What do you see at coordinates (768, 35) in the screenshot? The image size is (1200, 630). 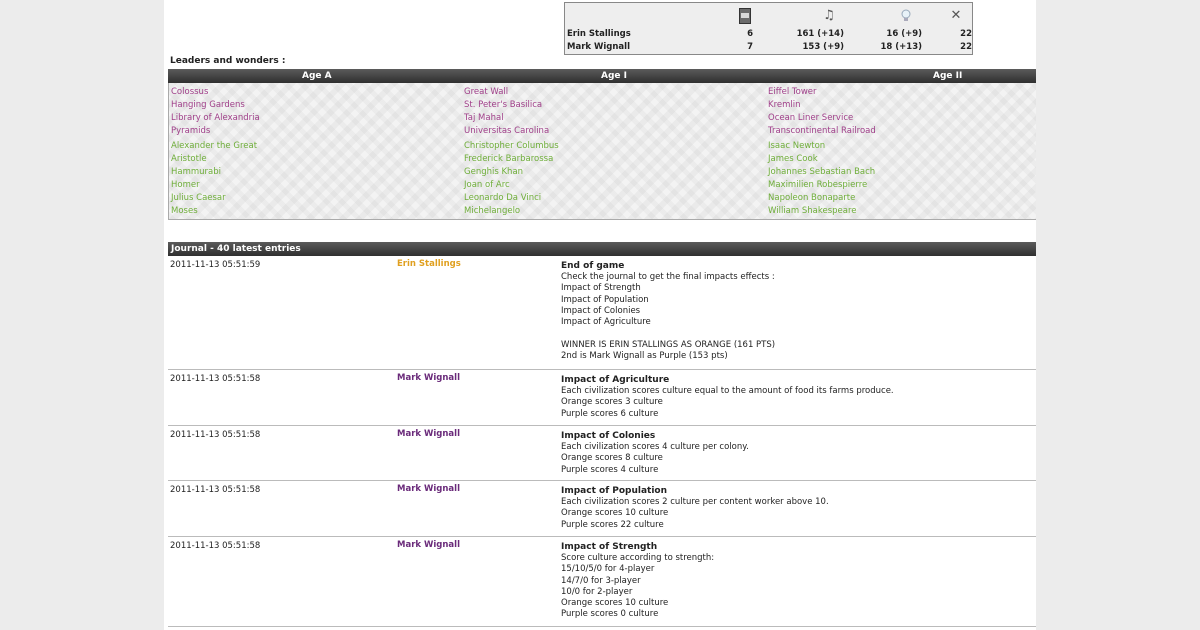 I see `score-row: Erin Stallings 6 161 (+14) 16 (+9) 22` at bounding box center [768, 35].